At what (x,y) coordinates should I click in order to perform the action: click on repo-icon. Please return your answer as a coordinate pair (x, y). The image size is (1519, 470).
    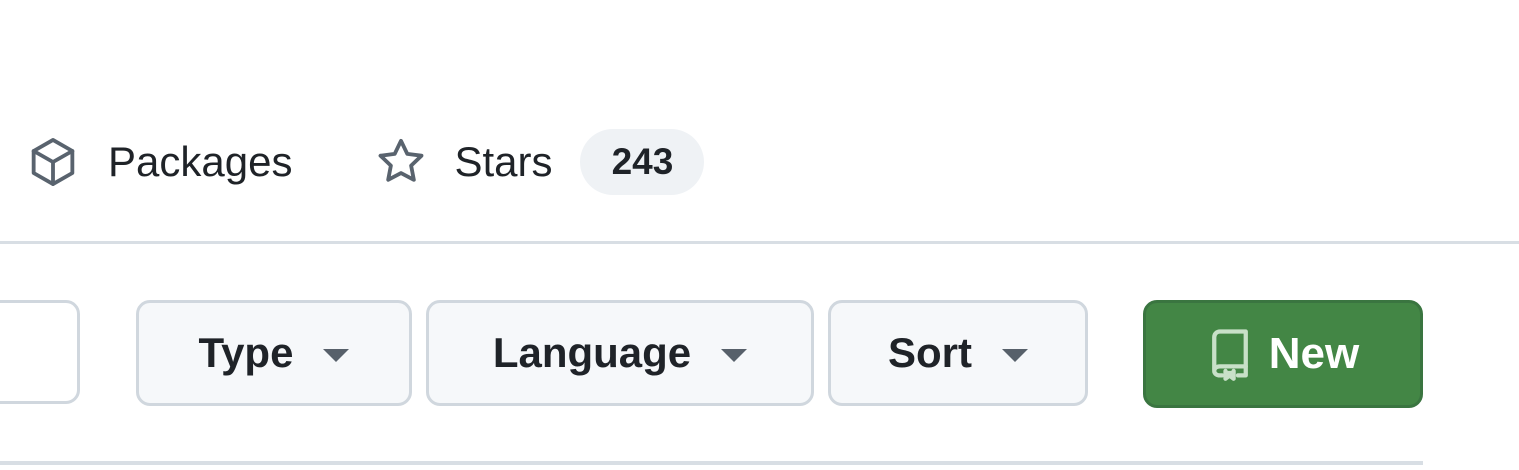
    Looking at the image, I should click on (1230, 354).